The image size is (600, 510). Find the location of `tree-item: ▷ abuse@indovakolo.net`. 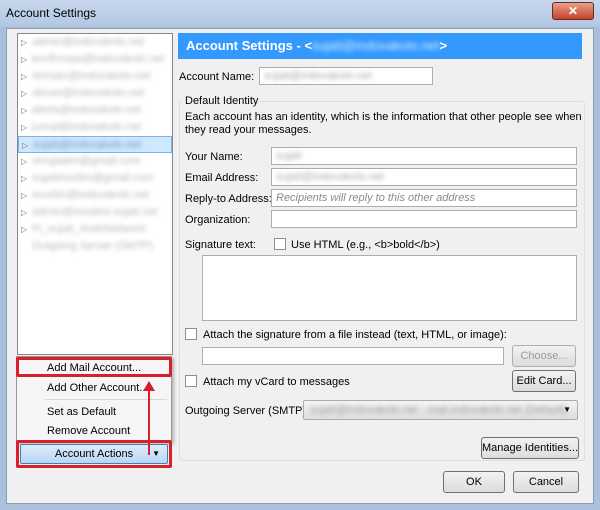

tree-item: ▷ abuse@indovakolo.net is located at coordinates (95, 93).